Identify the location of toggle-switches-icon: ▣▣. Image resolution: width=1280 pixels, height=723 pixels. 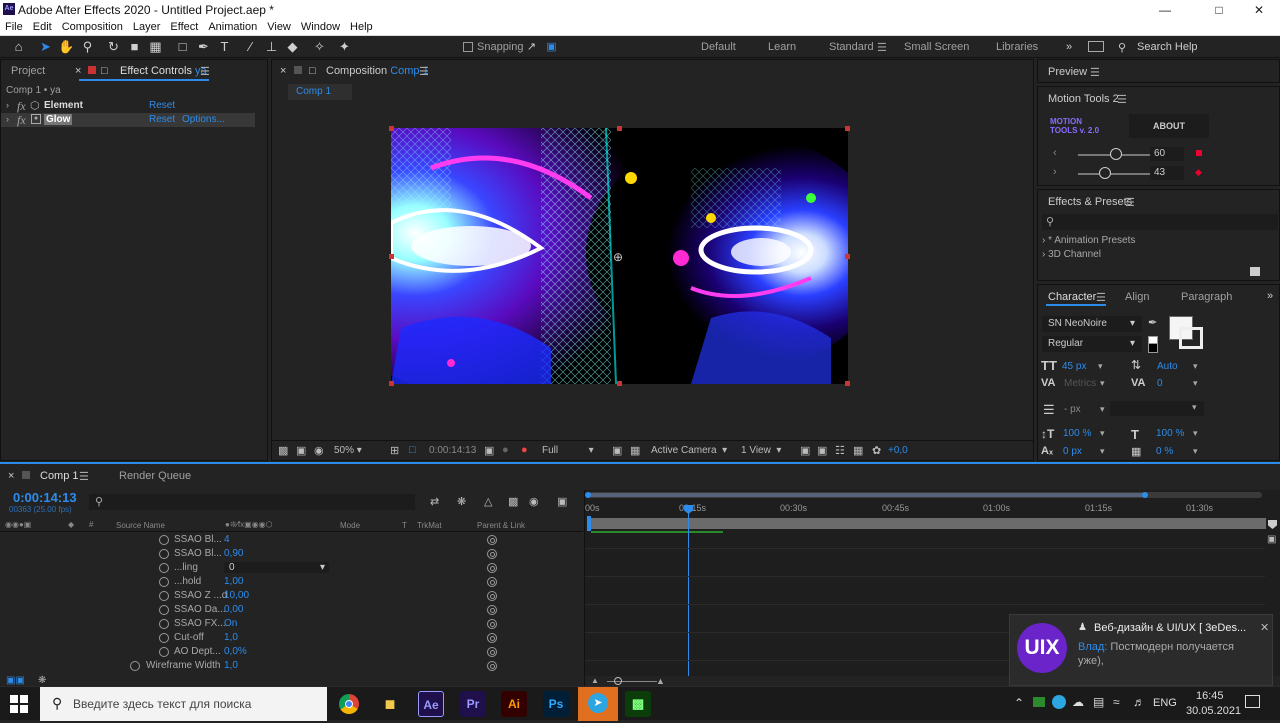
(15, 680).